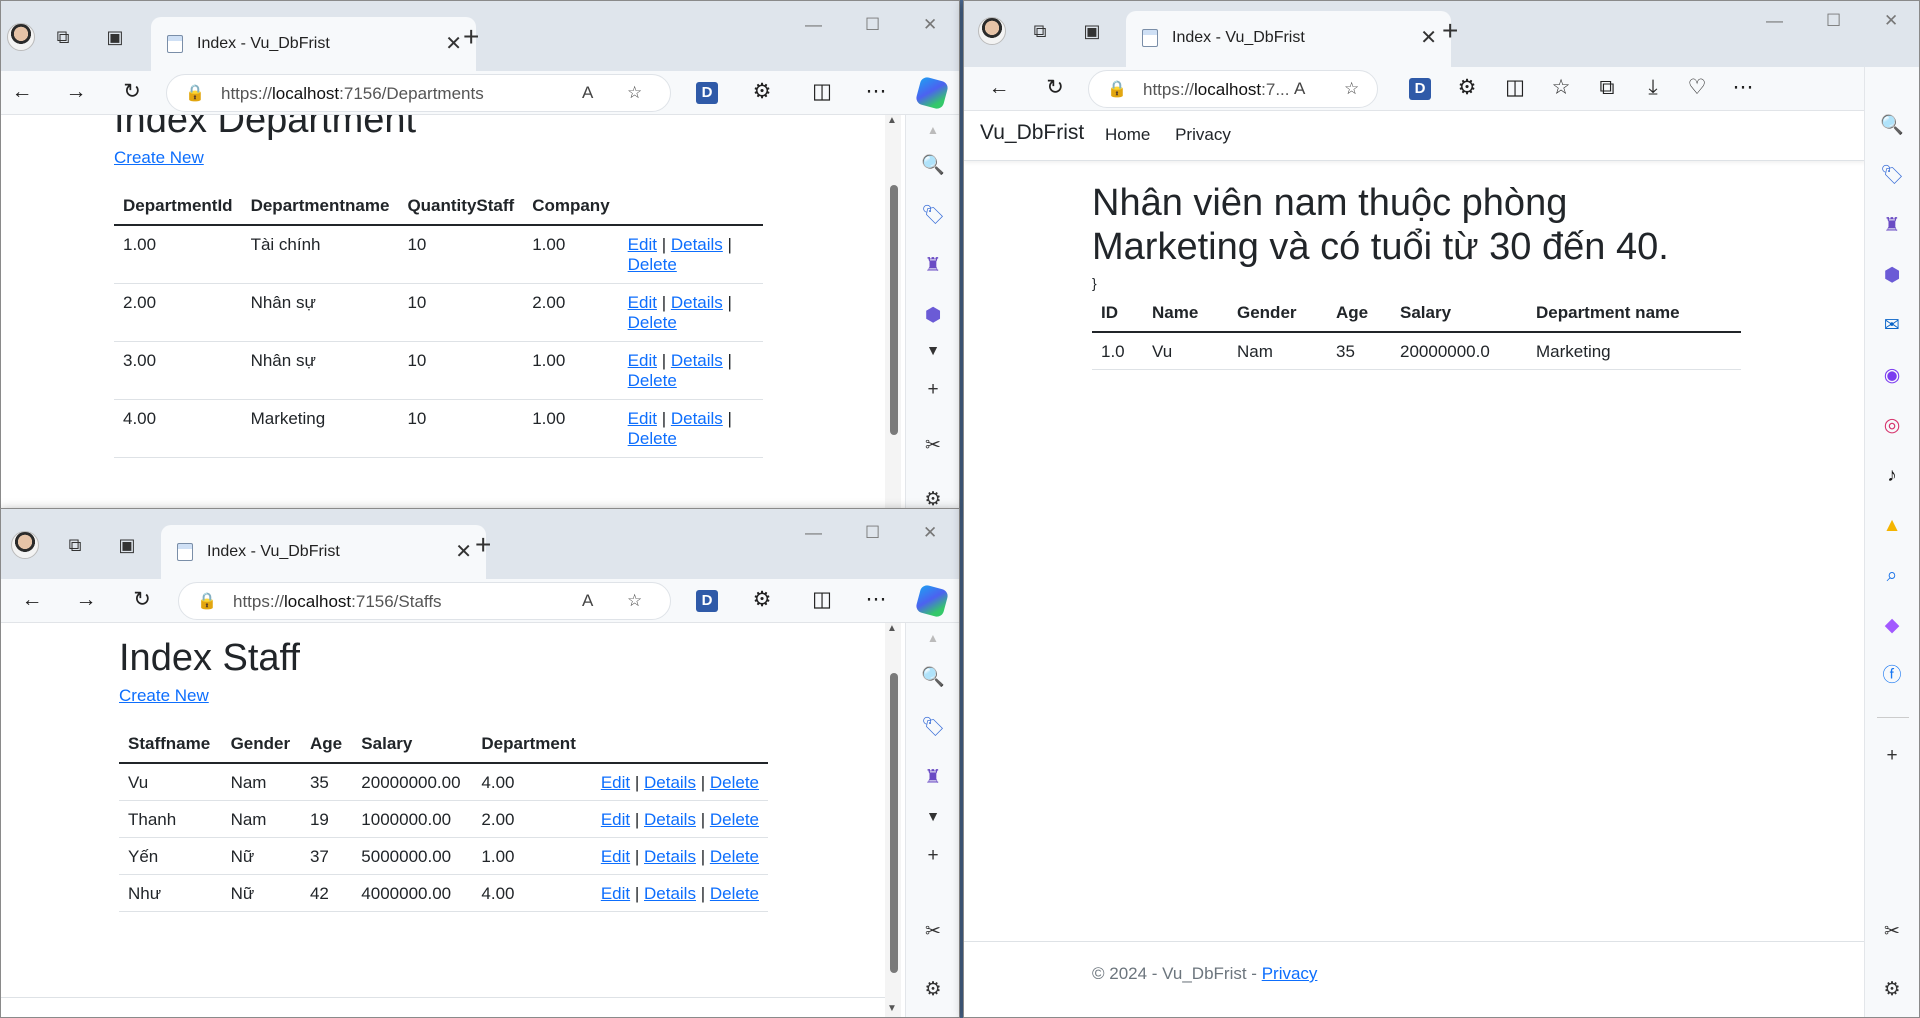  I want to click on tiktok-icon: ♪, so click(1892, 476).